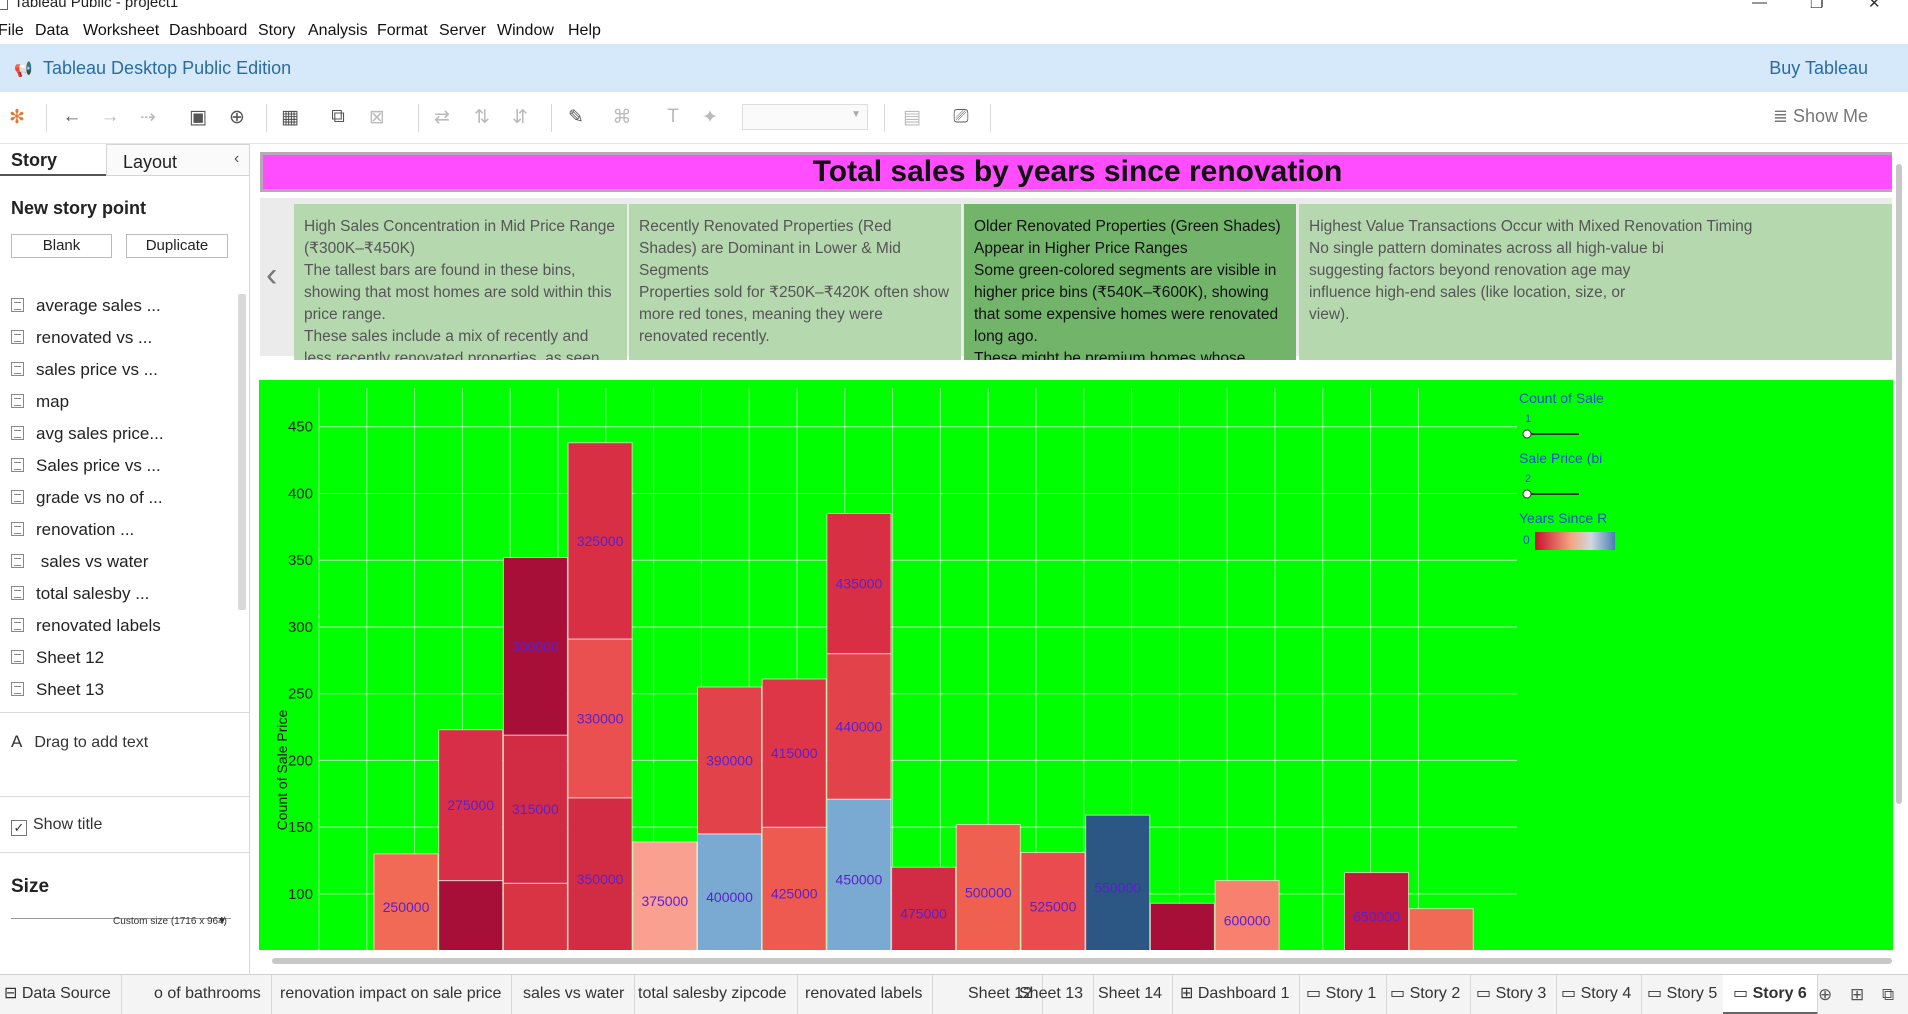 This screenshot has width=1908, height=1014. I want to click on close-icon: ✕, so click(1874, 6).